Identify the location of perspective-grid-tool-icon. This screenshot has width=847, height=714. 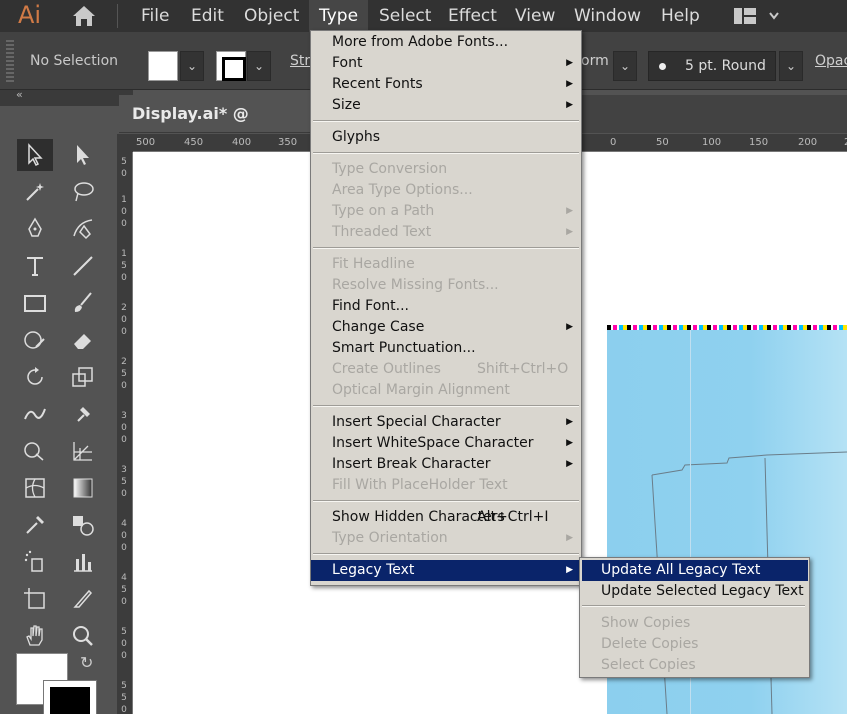
(83, 451).